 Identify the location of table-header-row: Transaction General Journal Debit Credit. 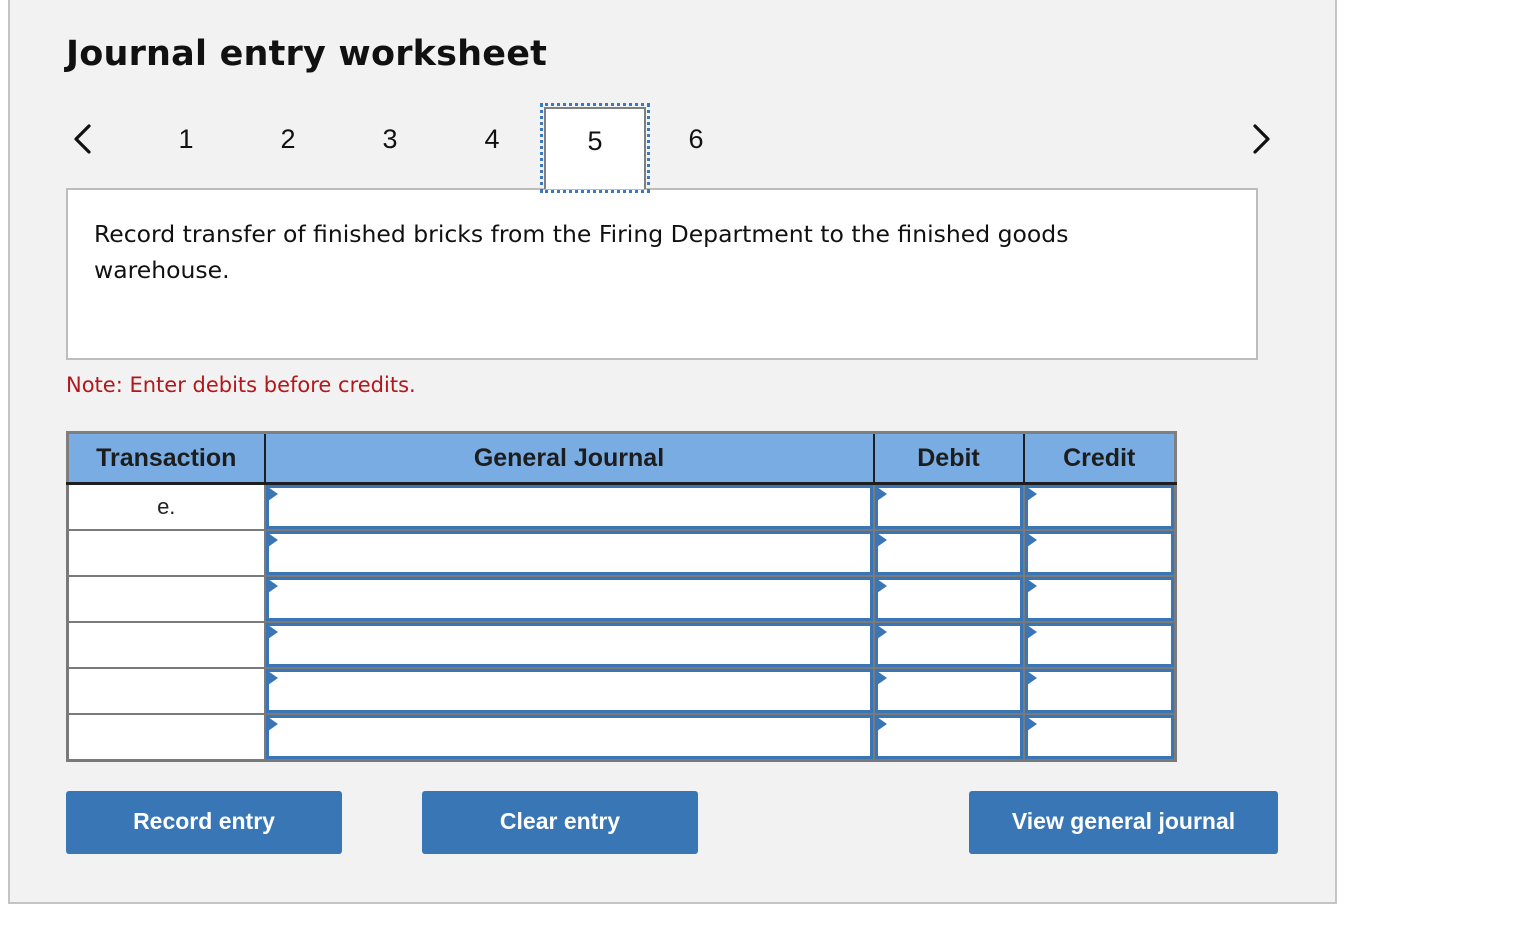
(621, 458).